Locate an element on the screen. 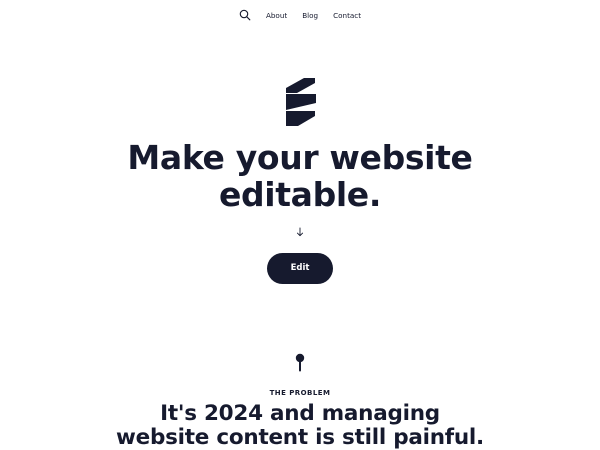 The image size is (600, 450). nav-link-contact: Contact is located at coordinates (347, 15).